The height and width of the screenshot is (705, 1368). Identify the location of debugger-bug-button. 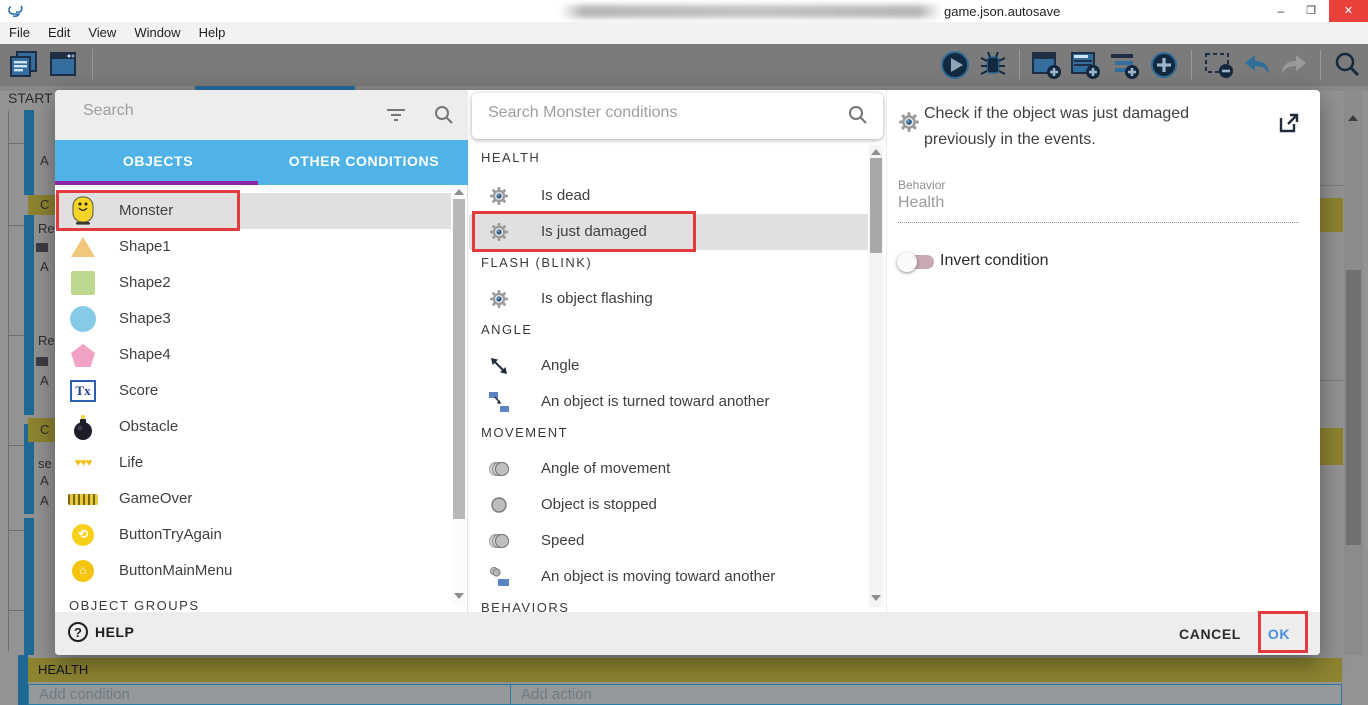
(993, 65).